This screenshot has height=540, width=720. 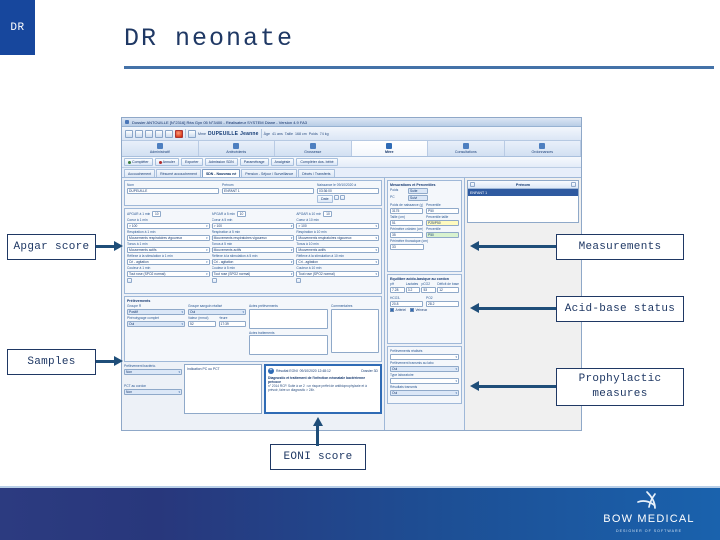 I want to click on print-preview-icon, so click(x=159, y=133).